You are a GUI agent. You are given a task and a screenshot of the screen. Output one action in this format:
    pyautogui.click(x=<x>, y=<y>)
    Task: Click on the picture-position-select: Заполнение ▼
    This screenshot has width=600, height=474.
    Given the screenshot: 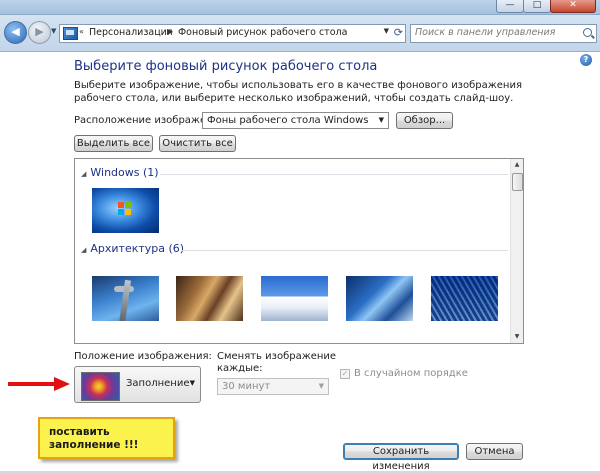 What is the action you would take?
    pyautogui.click(x=137, y=384)
    